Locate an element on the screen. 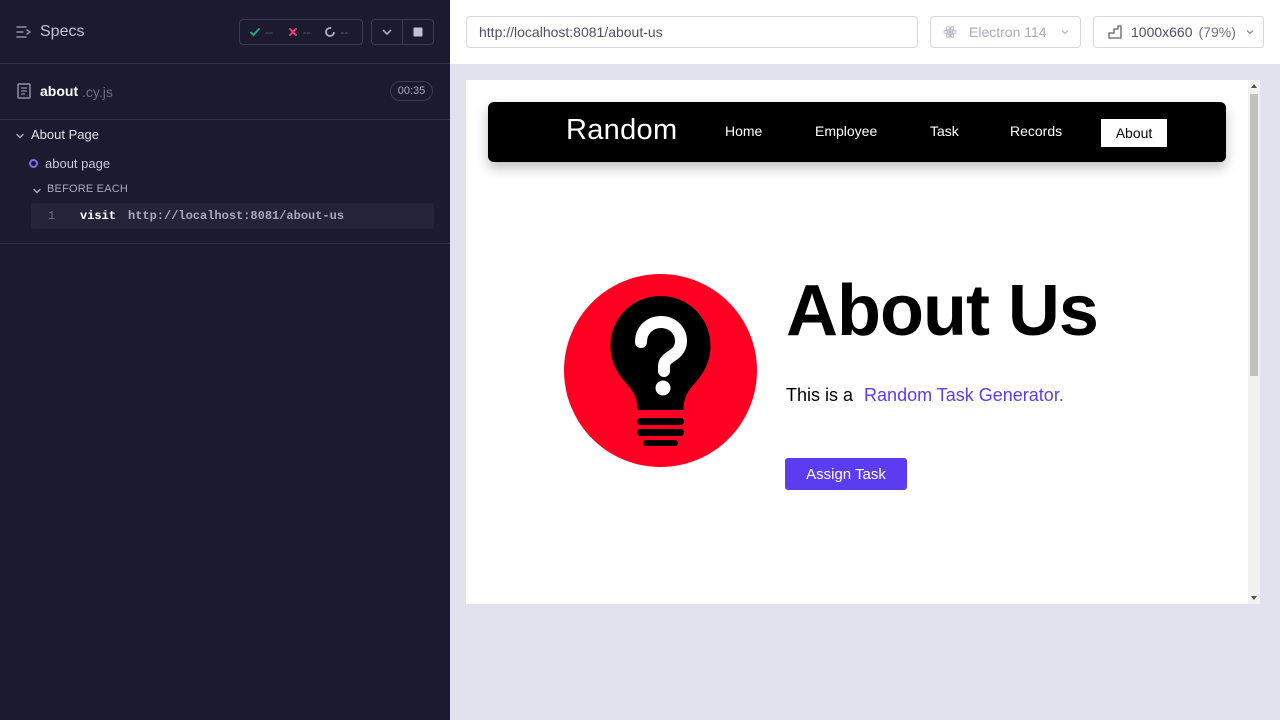  intro-text: This is a Random Task Generator. is located at coordinates (925, 395).